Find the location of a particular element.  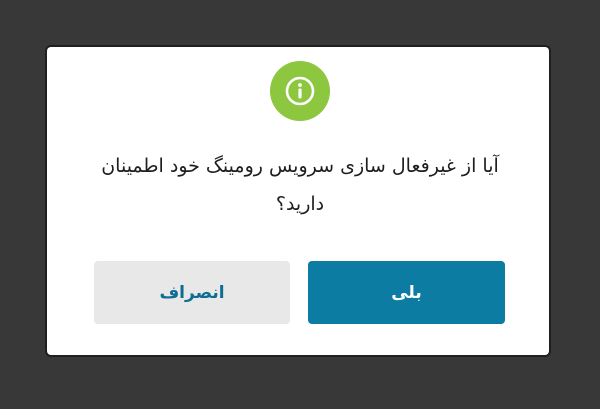

info-icon is located at coordinates (300, 91).